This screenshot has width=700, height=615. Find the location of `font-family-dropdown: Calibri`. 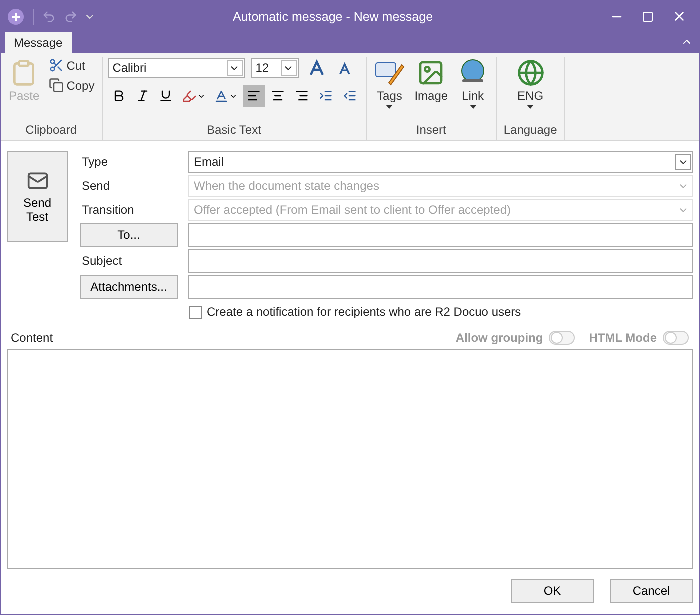

font-family-dropdown: Calibri is located at coordinates (176, 68).